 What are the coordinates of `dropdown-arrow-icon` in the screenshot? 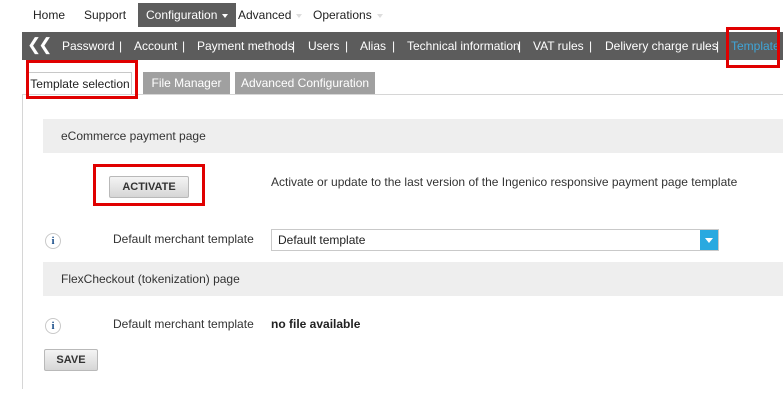 It's located at (709, 240).